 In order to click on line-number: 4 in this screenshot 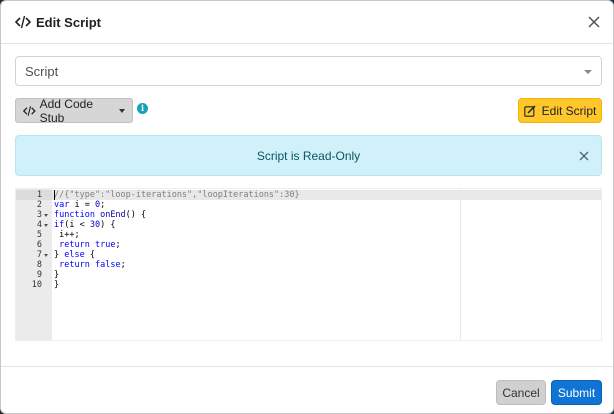, I will do `click(39, 225)`.